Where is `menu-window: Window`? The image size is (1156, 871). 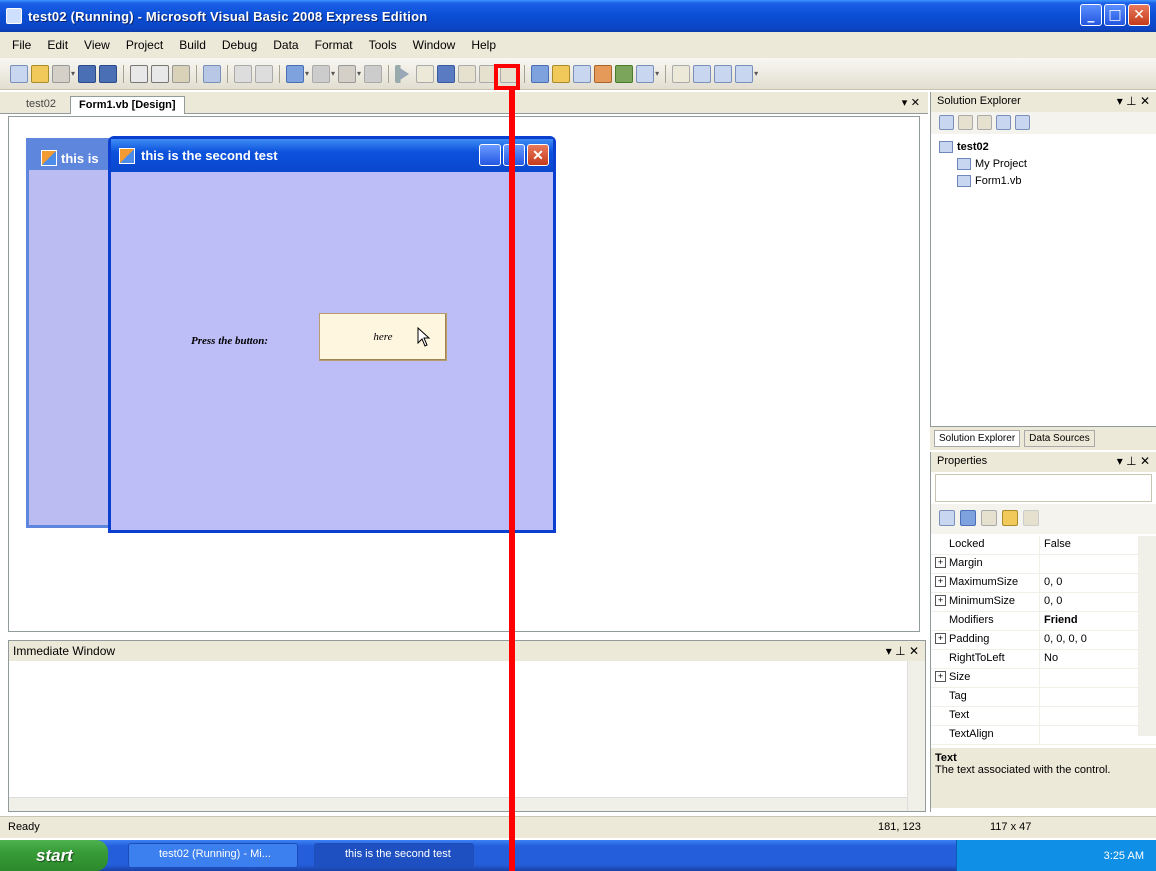 menu-window: Window is located at coordinates (434, 45).